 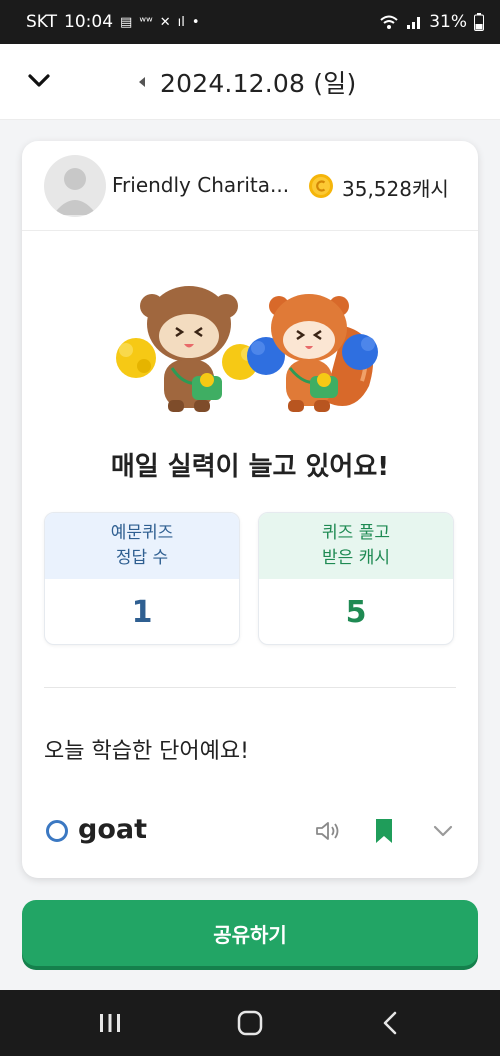 What do you see at coordinates (390, 1023) in the screenshot?
I see `back-icon` at bounding box center [390, 1023].